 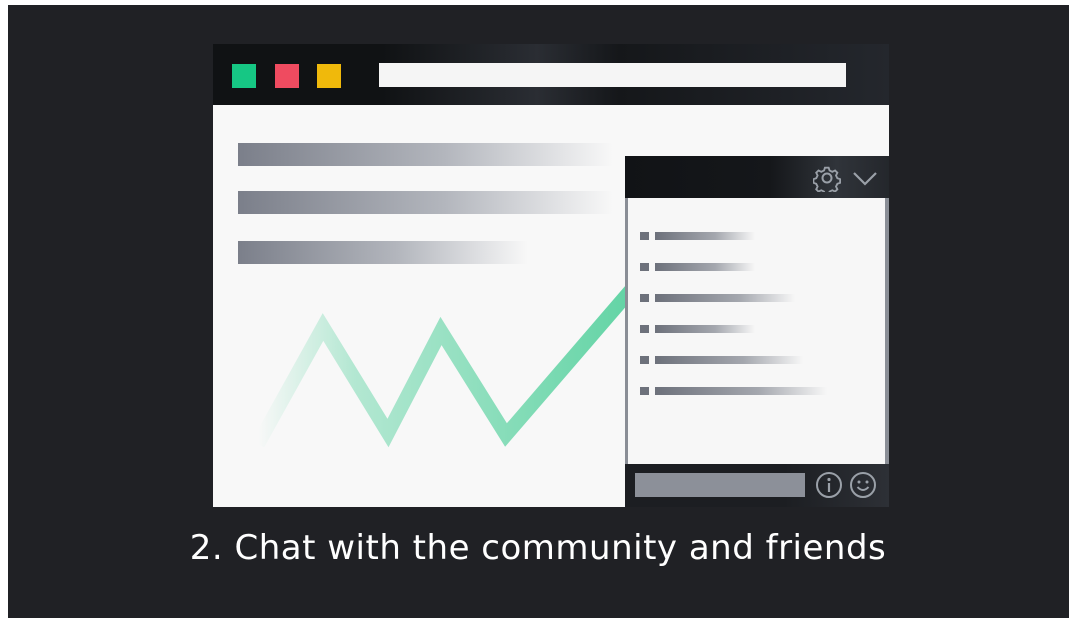 What do you see at coordinates (829, 485) in the screenshot?
I see `info-icon` at bounding box center [829, 485].